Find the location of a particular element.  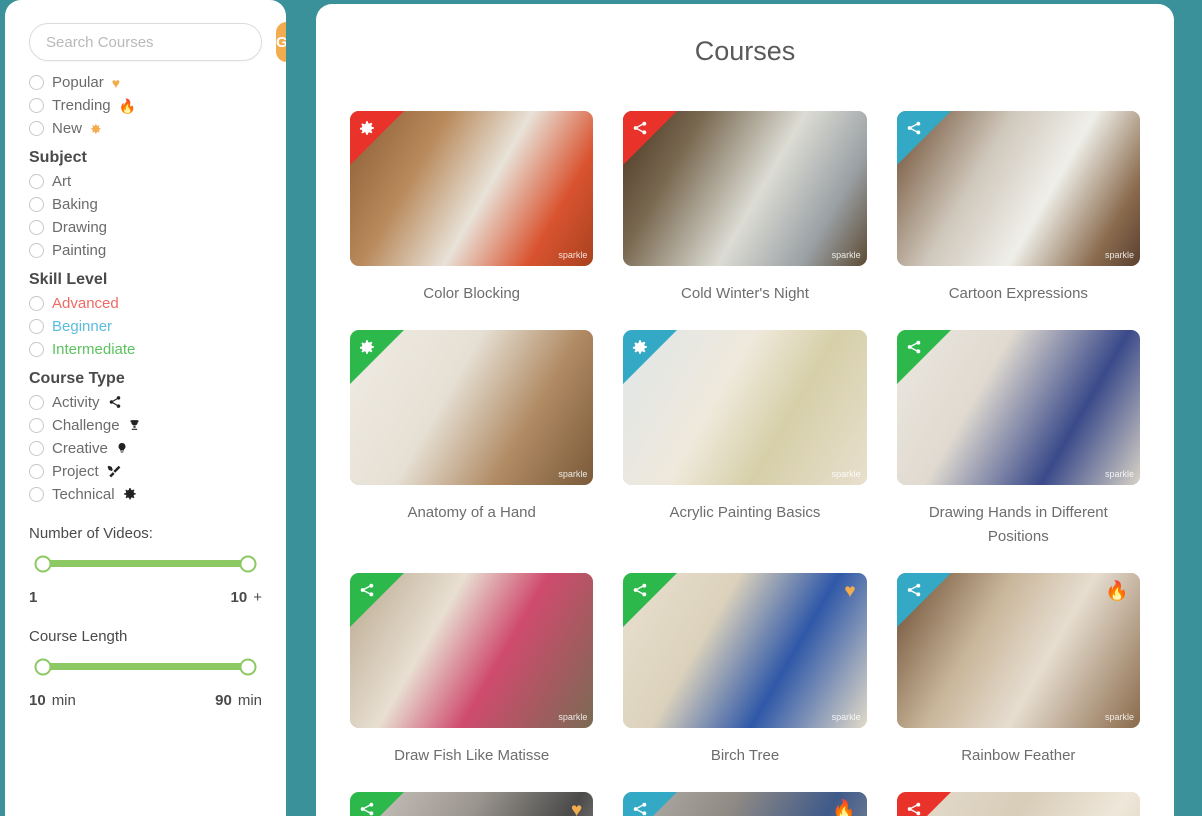

quick-filter-list: Popular ♥ Trending 🔥 New ✸ is located at coordinates (145, 105).